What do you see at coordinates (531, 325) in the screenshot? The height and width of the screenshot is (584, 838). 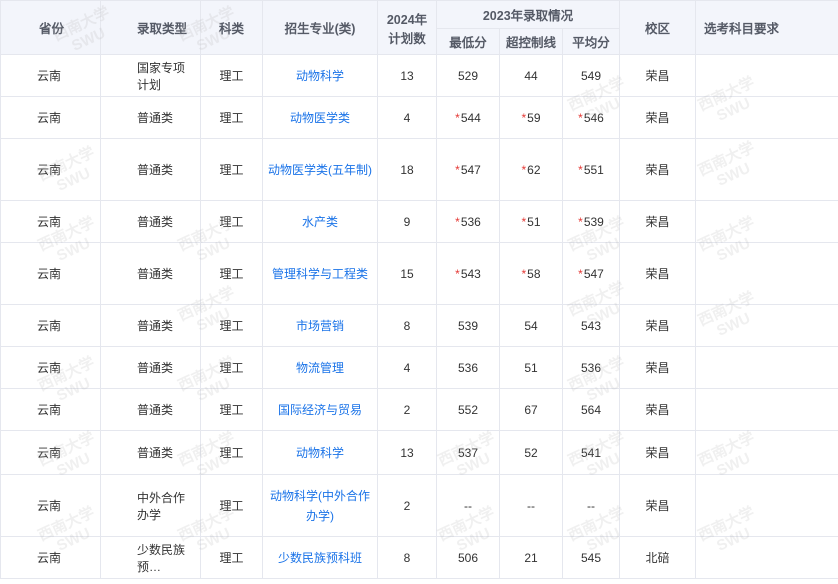 I see `over-control-value: 54` at bounding box center [531, 325].